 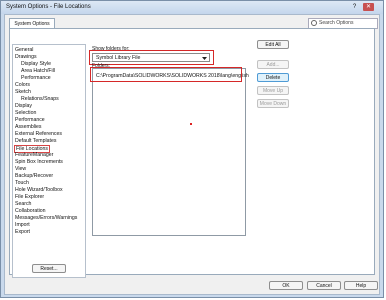 What do you see at coordinates (23, 92) in the screenshot?
I see `tree-item-sketch: Sketch` at bounding box center [23, 92].